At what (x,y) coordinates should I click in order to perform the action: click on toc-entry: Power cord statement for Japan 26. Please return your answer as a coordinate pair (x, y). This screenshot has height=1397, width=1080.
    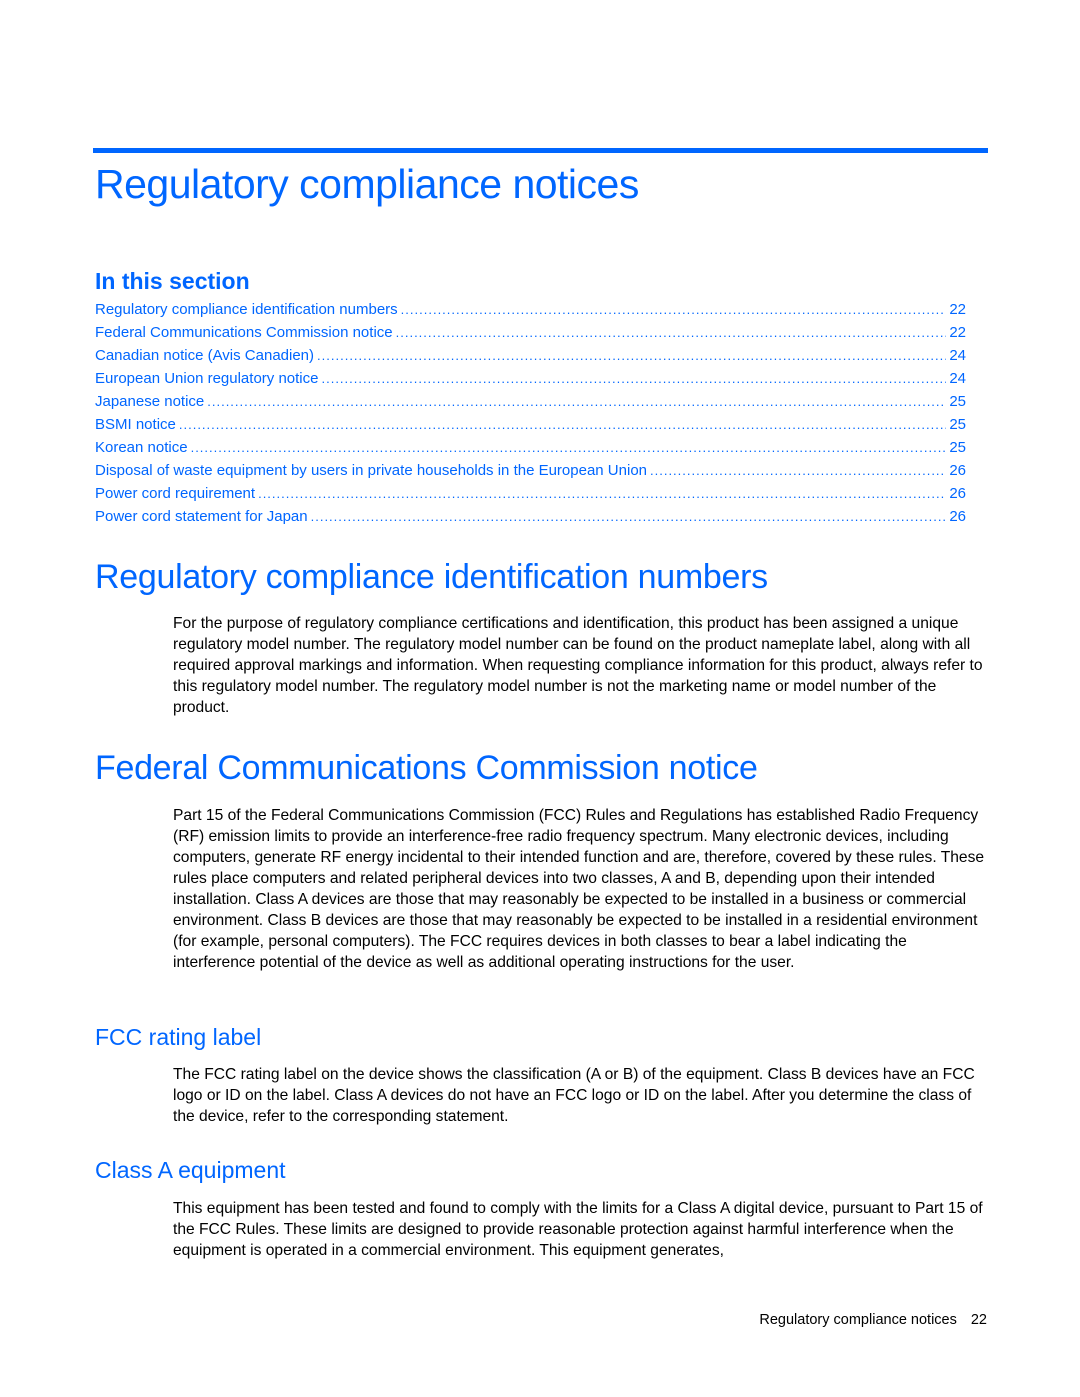
    Looking at the image, I should click on (530, 516).